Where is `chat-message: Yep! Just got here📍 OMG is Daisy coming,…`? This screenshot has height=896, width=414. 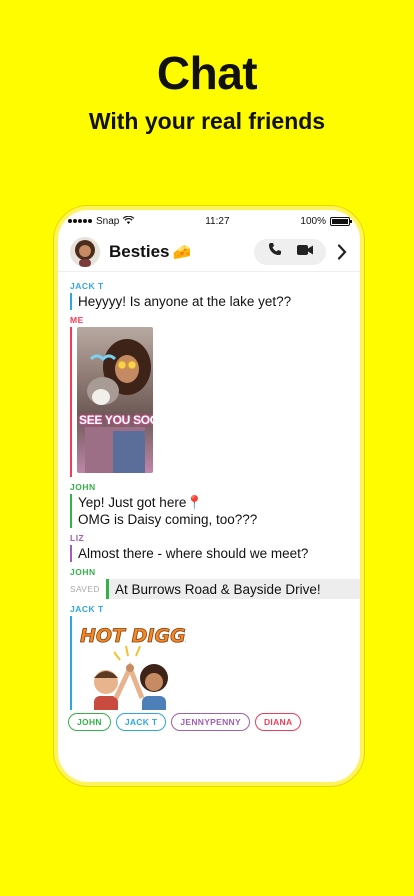 chat-message: Yep! Just got here📍 OMG is Daisy coming,… is located at coordinates (215, 511).